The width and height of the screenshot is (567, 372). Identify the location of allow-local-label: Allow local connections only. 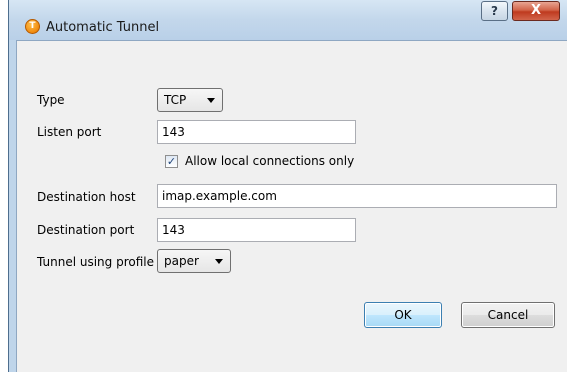
(270, 161).